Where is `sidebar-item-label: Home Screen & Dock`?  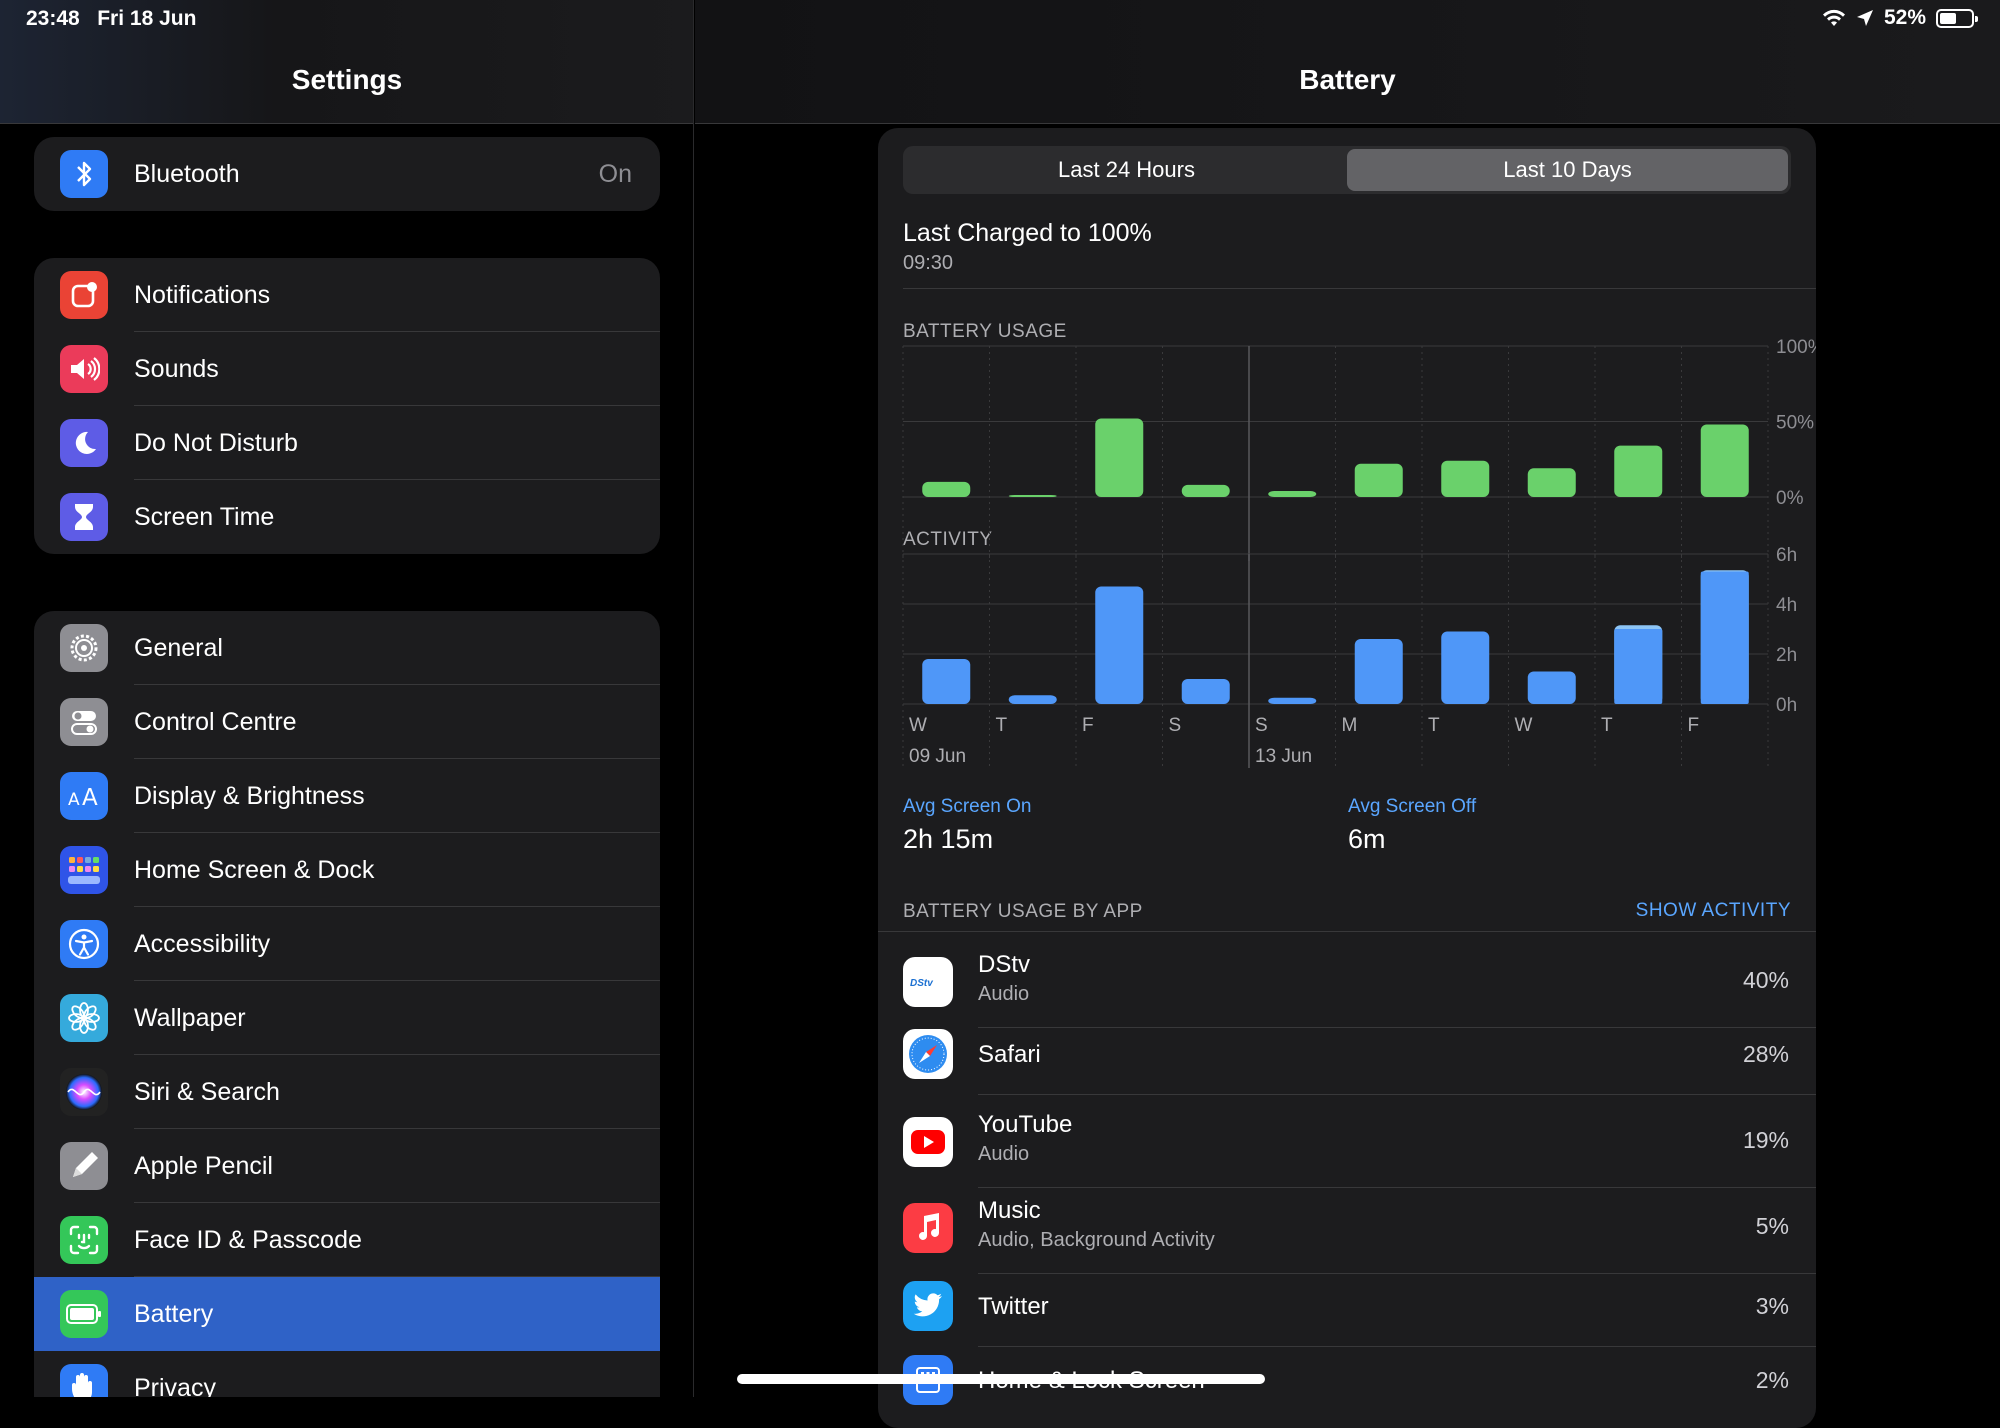
sidebar-item-label: Home Screen & Dock is located at coordinates (254, 869).